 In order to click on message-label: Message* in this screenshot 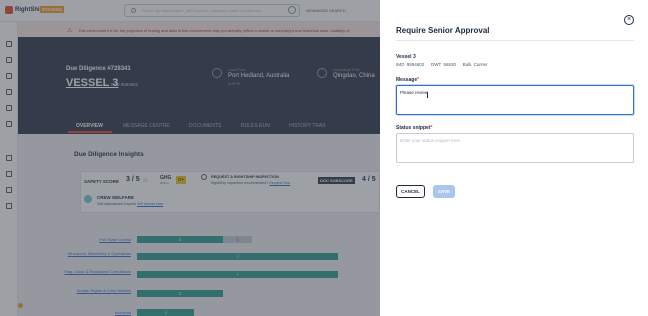, I will do `click(407, 80)`.